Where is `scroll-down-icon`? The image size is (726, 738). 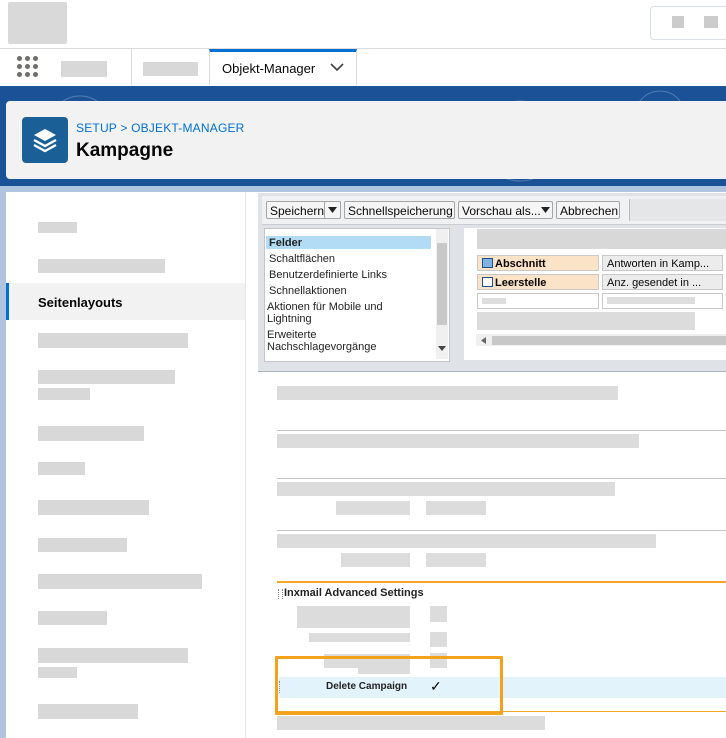
scroll-down-icon is located at coordinates (442, 349).